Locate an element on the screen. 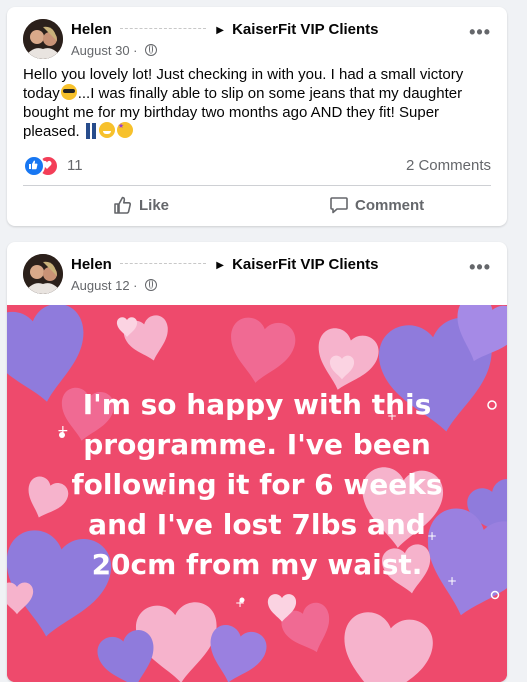  post-meta: August 12 · is located at coordinates (114, 285).